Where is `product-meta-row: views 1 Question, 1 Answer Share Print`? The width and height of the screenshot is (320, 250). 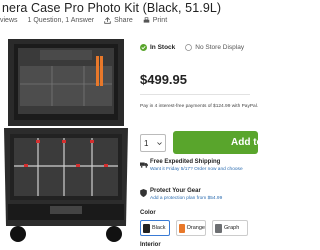 product-meta-row: views 1 Question, 1 Answer Share Print is located at coordinates (83, 20).